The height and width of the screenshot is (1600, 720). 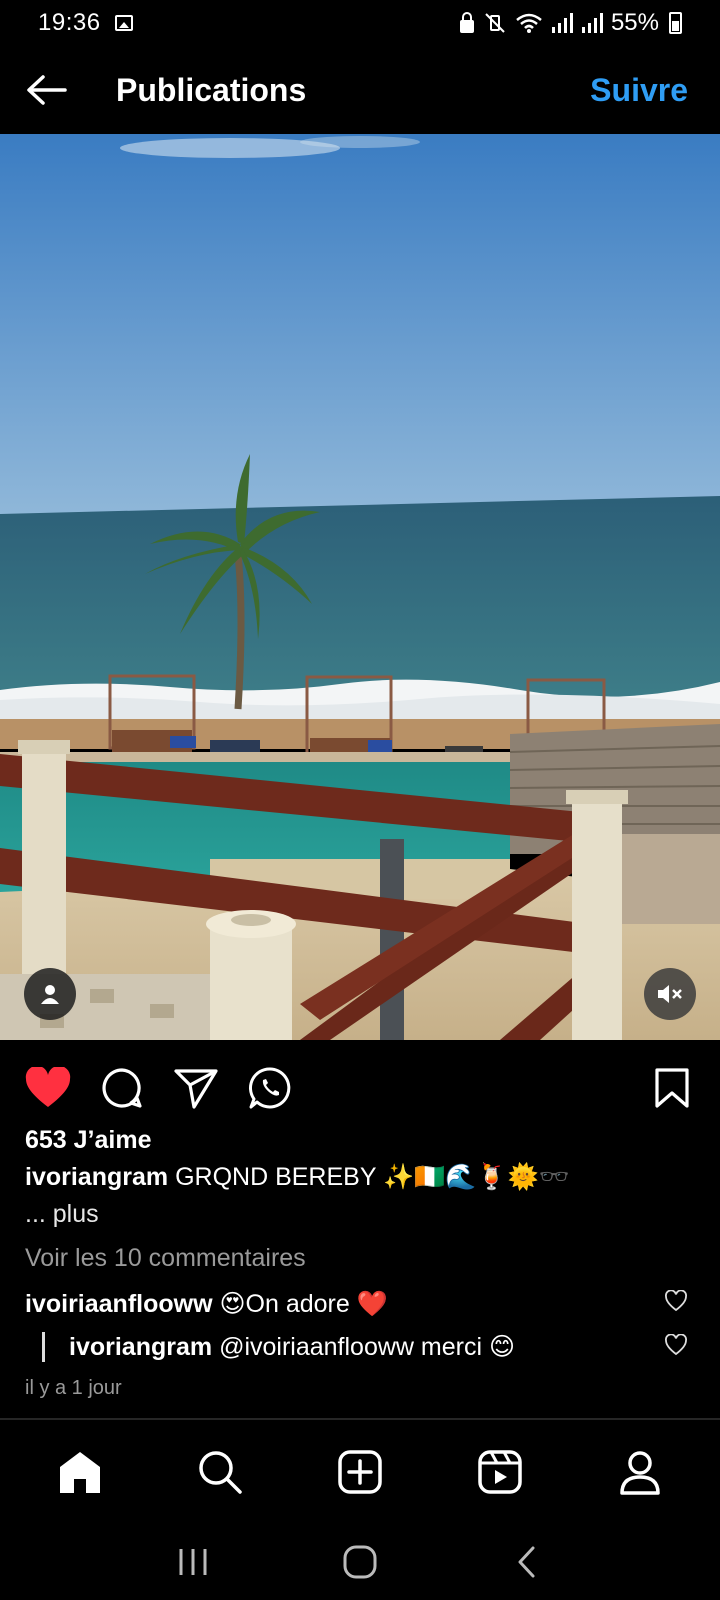 I want to click on back-button, so click(x=46, y=90).